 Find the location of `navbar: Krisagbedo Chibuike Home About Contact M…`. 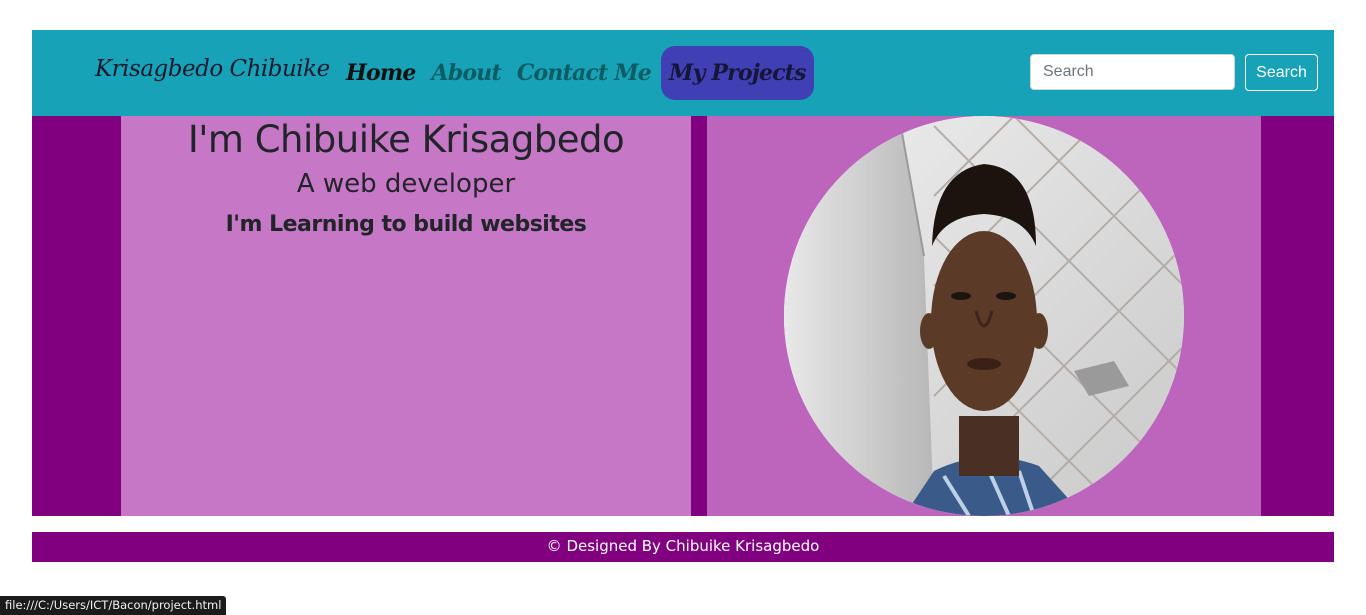

navbar: Krisagbedo Chibuike Home About Contact M… is located at coordinates (683, 73).